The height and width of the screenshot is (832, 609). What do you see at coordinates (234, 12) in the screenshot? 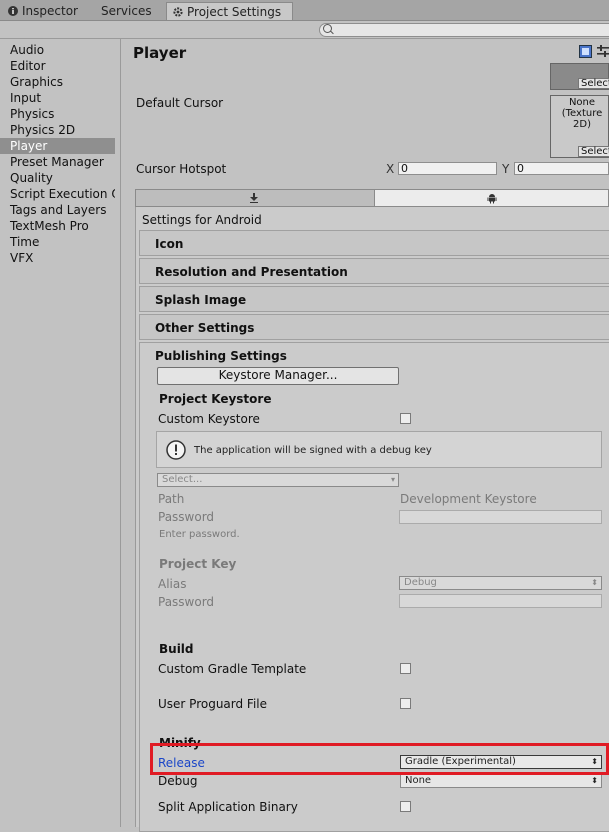
I see `tab-label: Project Settings` at bounding box center [234, 12].